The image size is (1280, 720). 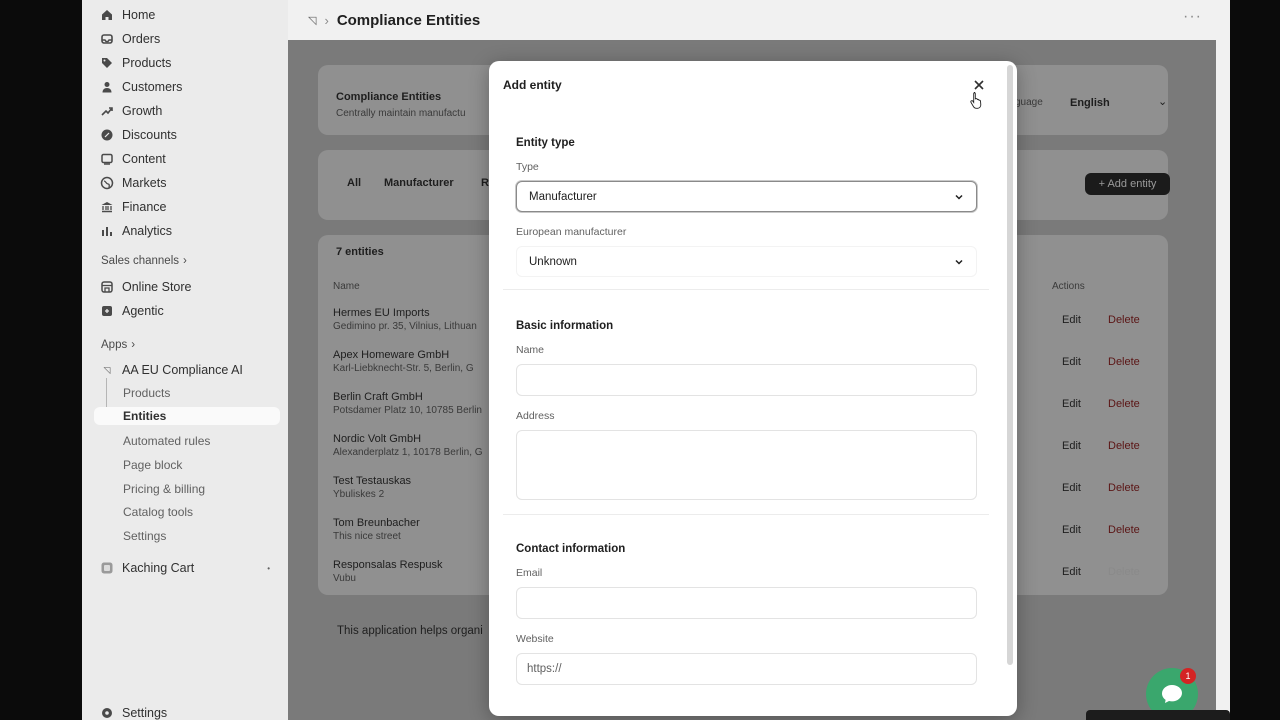 I want to click on sidebar-item-finance: Finance, so click(x=133, y=207).